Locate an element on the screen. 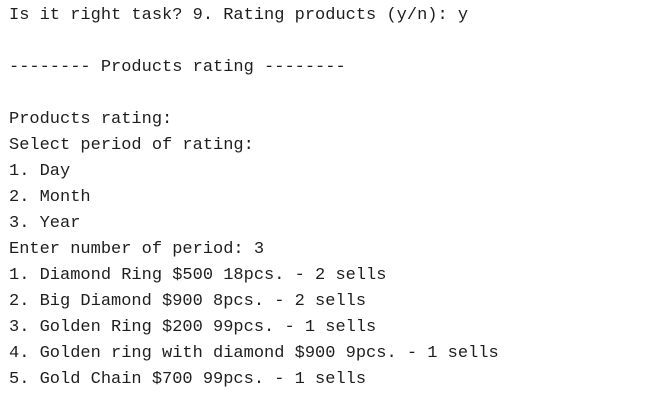  period-option-year: 3. Year is located at coordinates (45, 223).